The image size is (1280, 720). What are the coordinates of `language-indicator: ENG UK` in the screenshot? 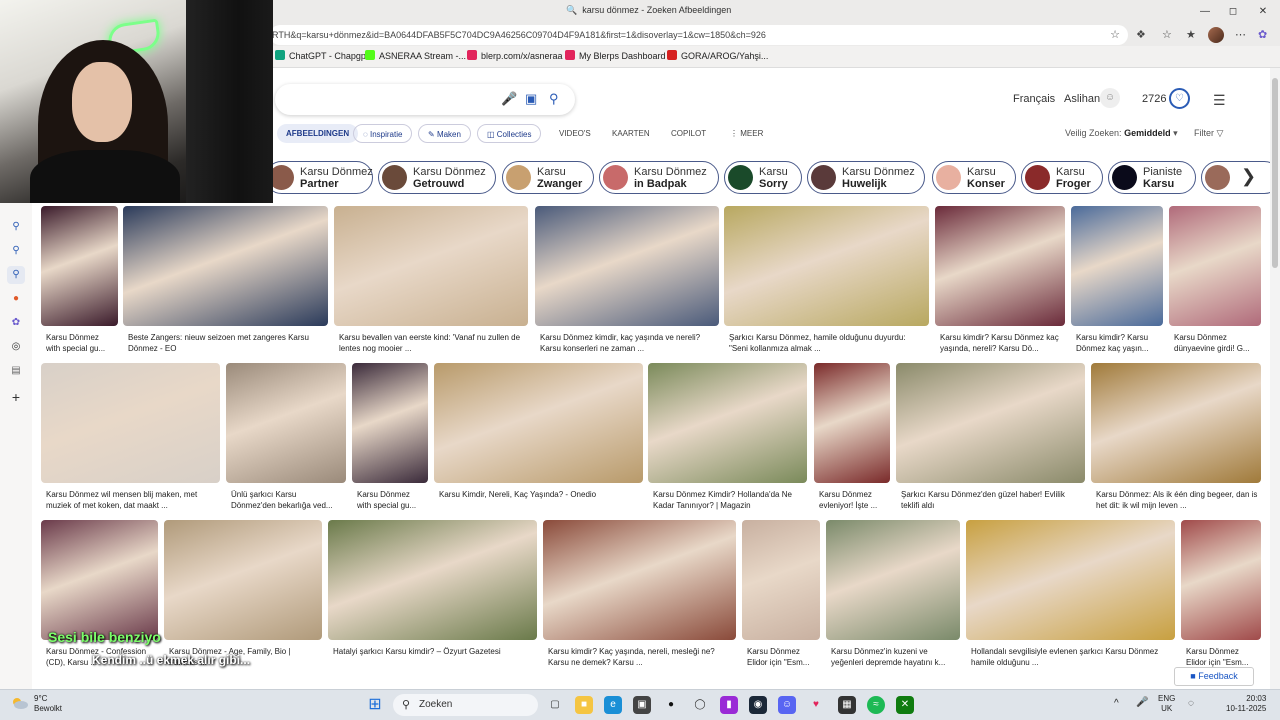 It's located at (1166, 704).